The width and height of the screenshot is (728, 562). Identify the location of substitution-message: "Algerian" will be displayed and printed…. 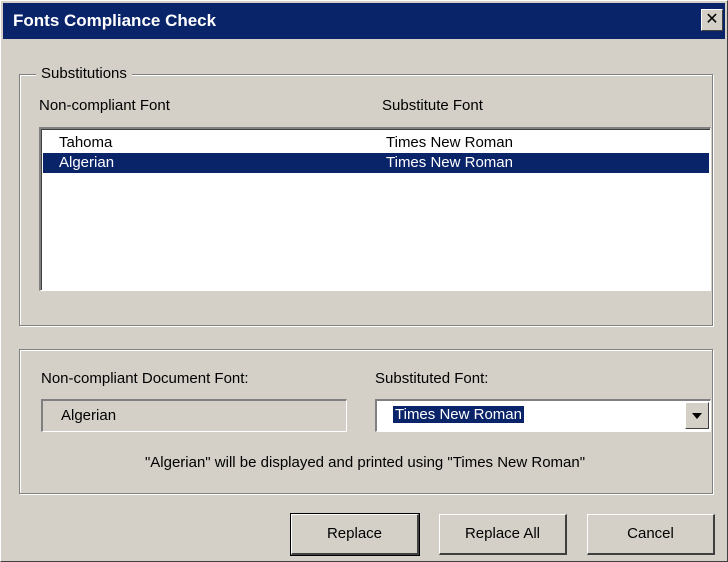
(365, 462).